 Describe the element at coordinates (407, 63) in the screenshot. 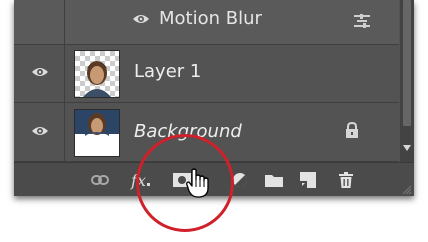

I see `scrollbar-thumb` at that location.